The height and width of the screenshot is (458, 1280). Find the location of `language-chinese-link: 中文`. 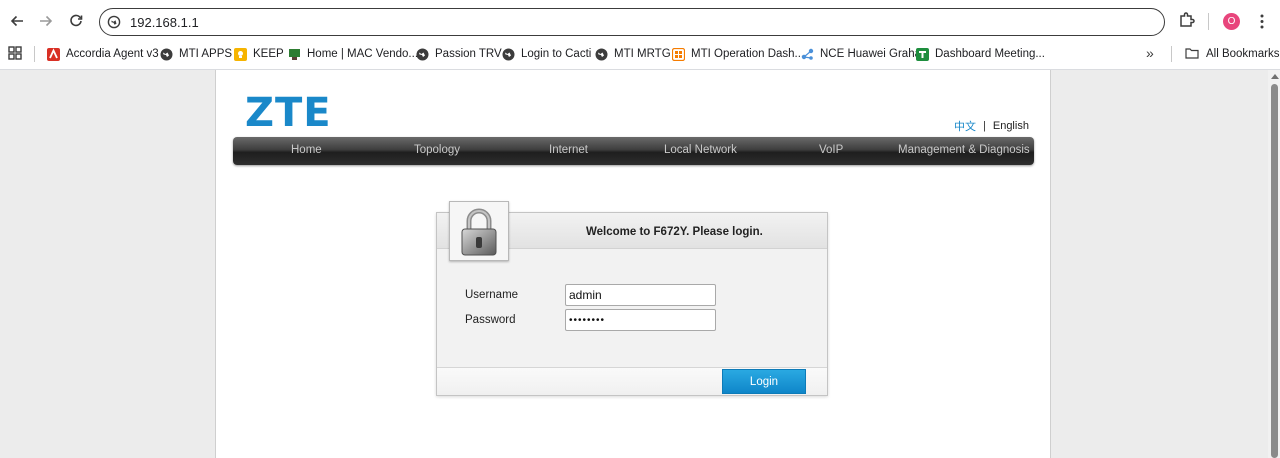

language-chinese-link: 中文 is located at coordinates (965, 126).